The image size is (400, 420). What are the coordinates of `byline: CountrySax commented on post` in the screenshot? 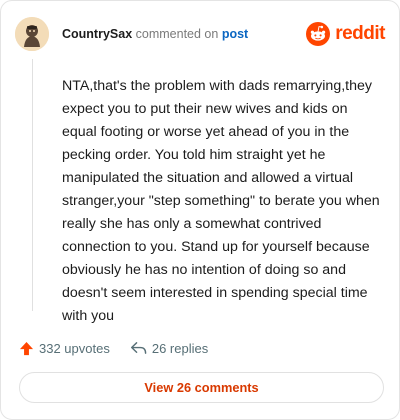 It's located at (155, 34).